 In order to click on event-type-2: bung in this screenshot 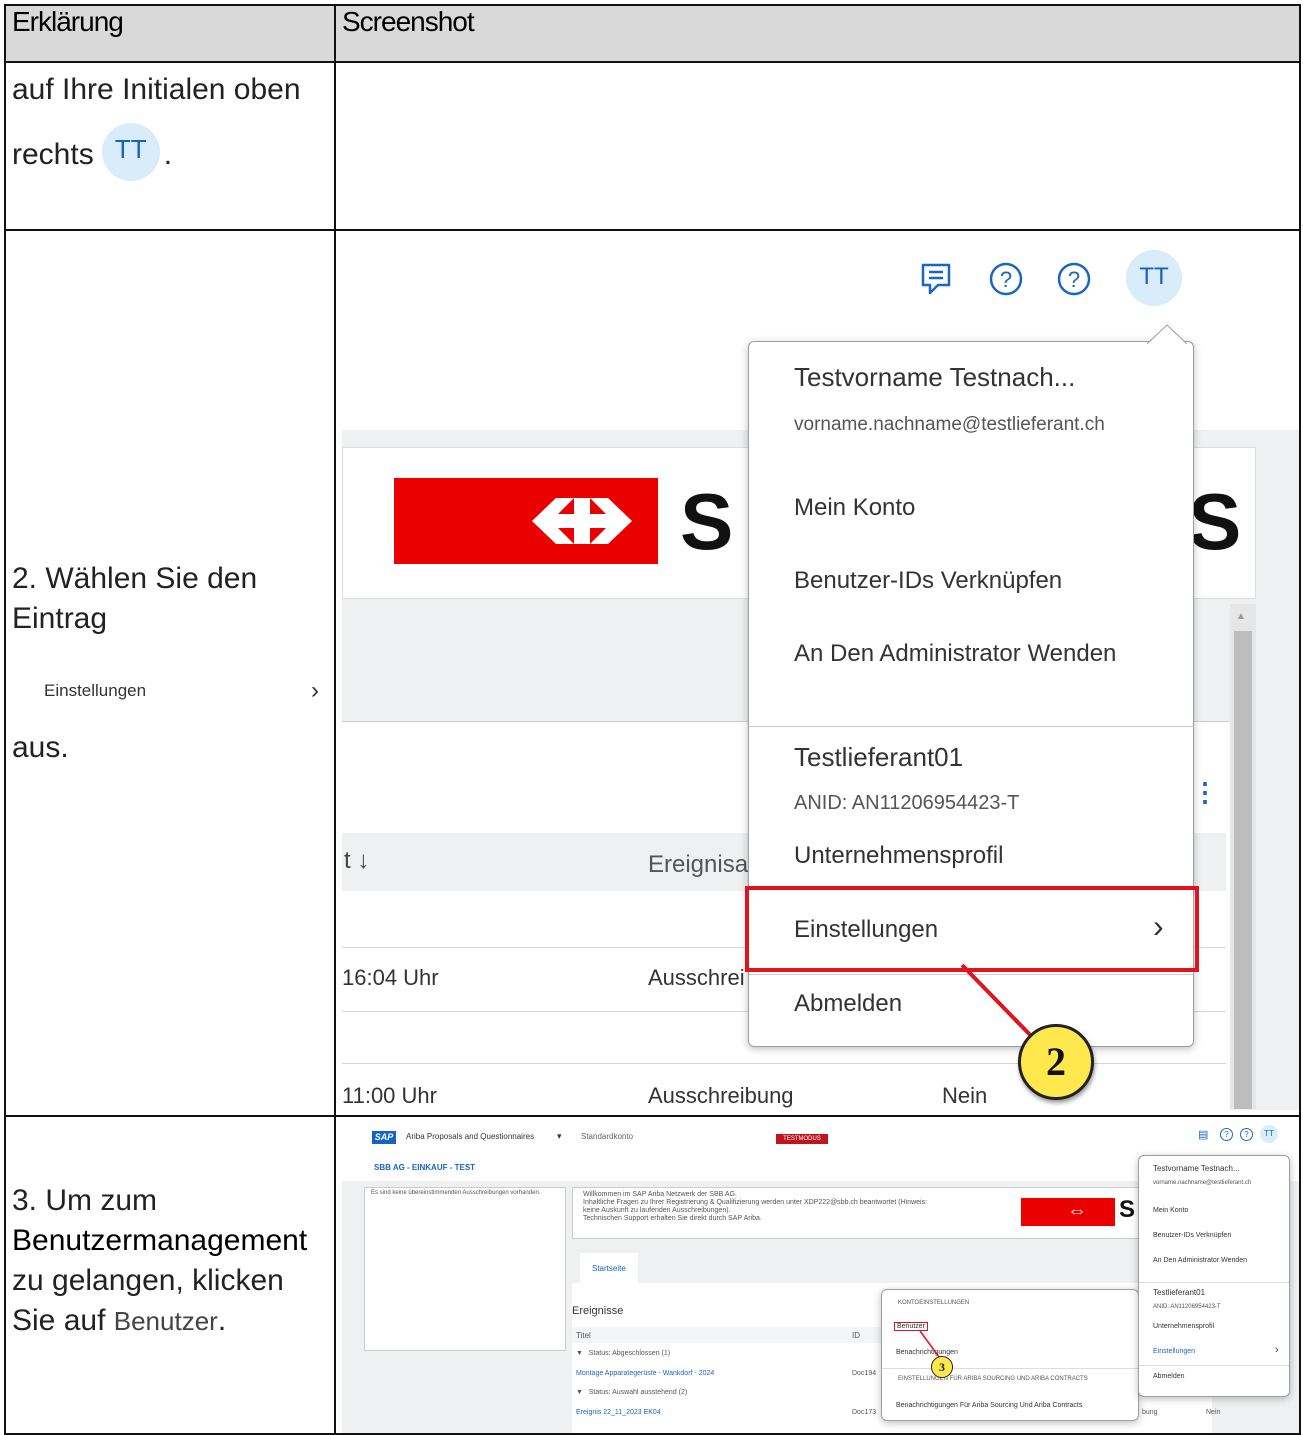, I will do `click(1150, 1412)`.